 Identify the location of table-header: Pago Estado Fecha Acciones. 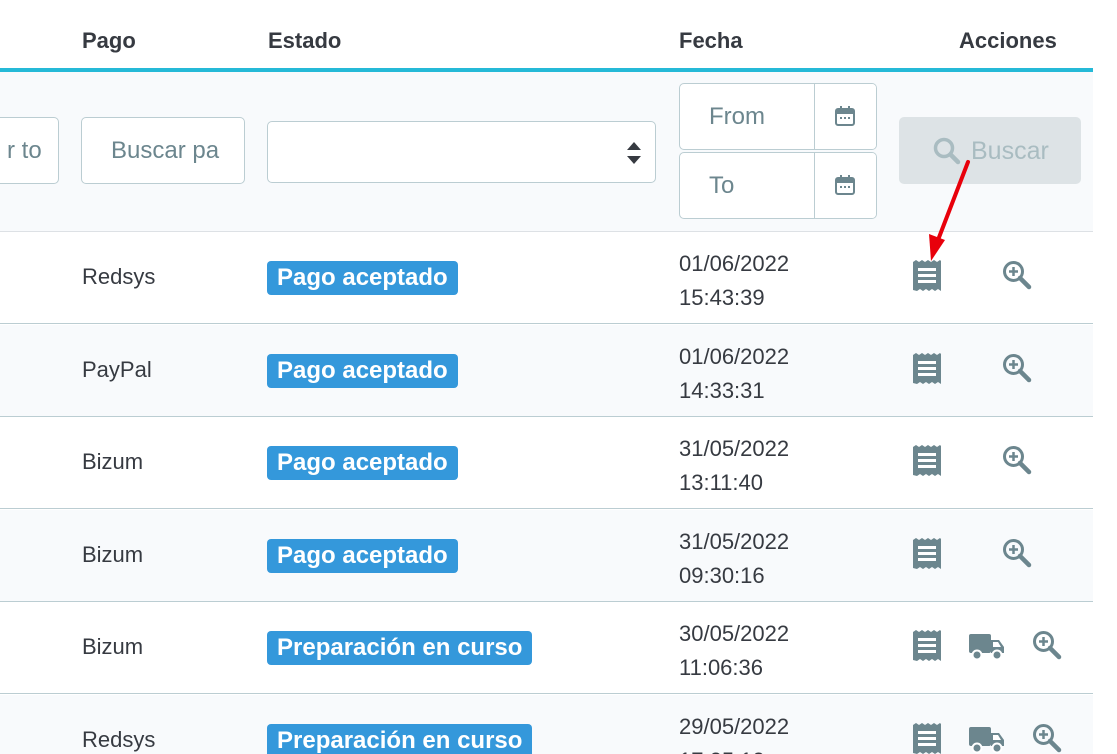
(546, 36).